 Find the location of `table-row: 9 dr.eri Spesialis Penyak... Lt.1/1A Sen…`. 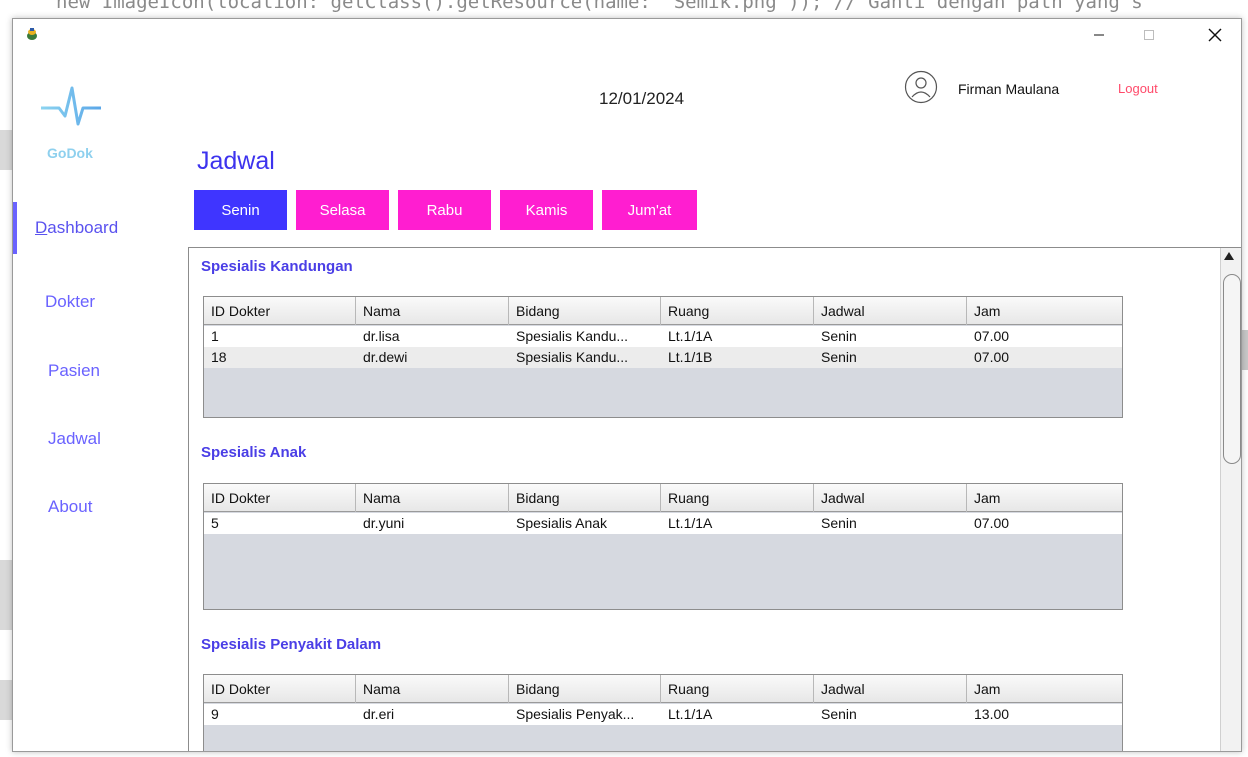

table-row: 9 dr.eri Spesialis Penyak... Lt.1/1A Sen… is located at coordinates (663, 714).